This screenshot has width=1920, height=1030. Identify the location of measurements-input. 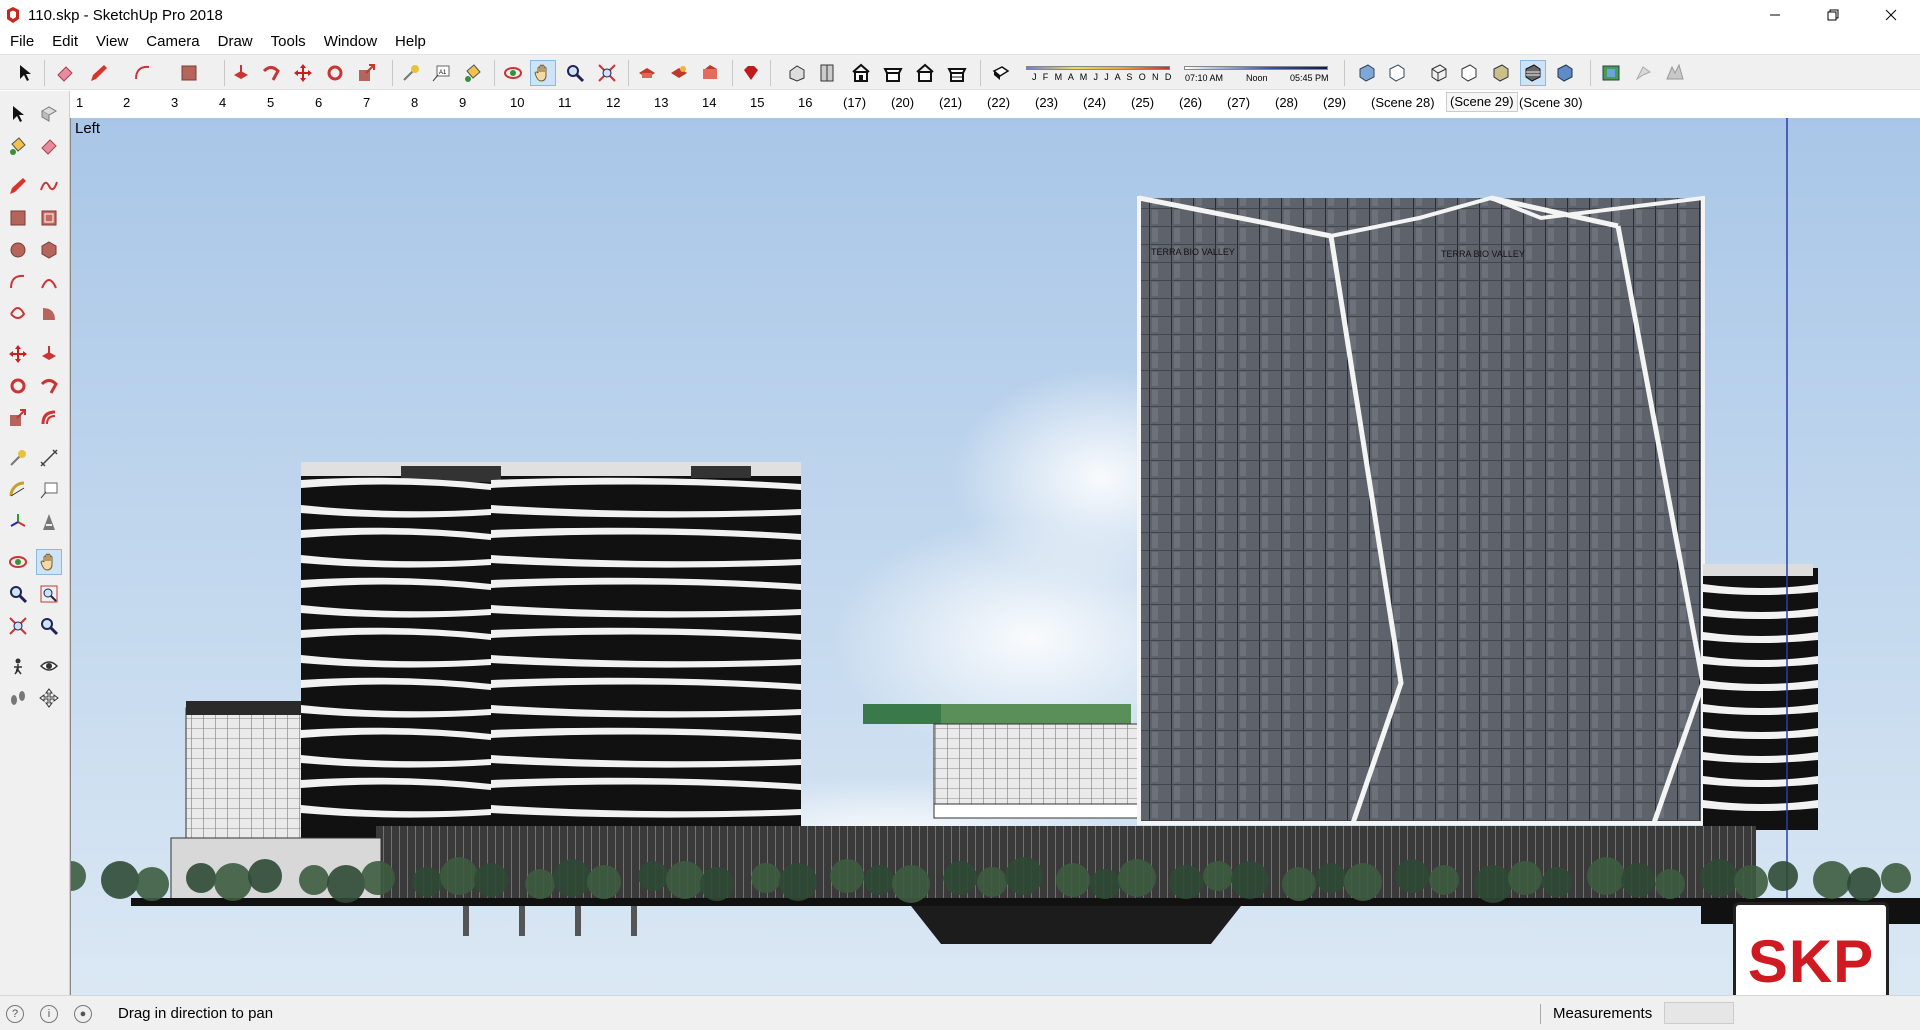
(1699, 1013).